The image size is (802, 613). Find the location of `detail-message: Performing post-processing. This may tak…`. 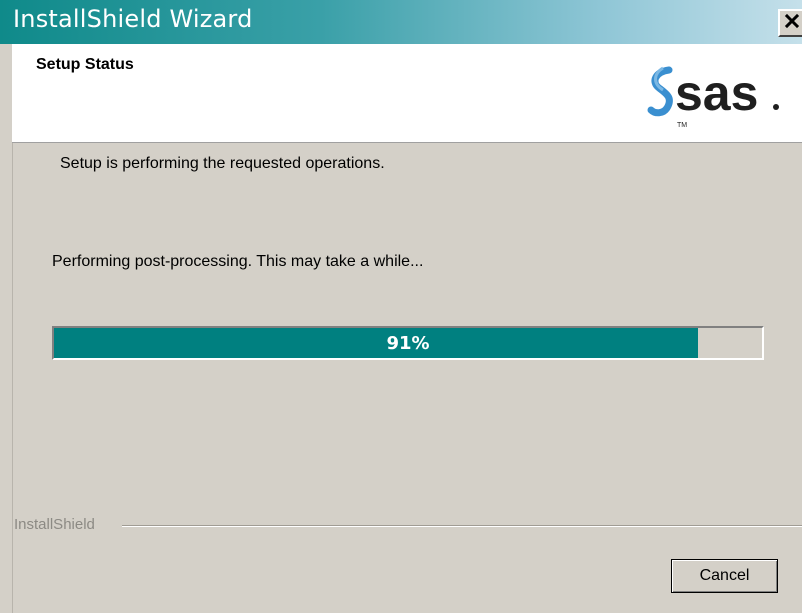

detail-message: Performing post-processing. This may tak… is located at coordinates (238, 261).